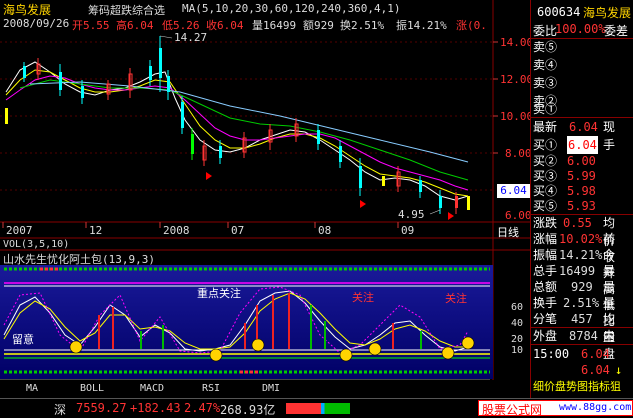 The image size is (633, 418). What do you see at coordinates (271, 388) in the screenshot?
I see `tab-dmi: DMI` at bounding box center [271, 388].